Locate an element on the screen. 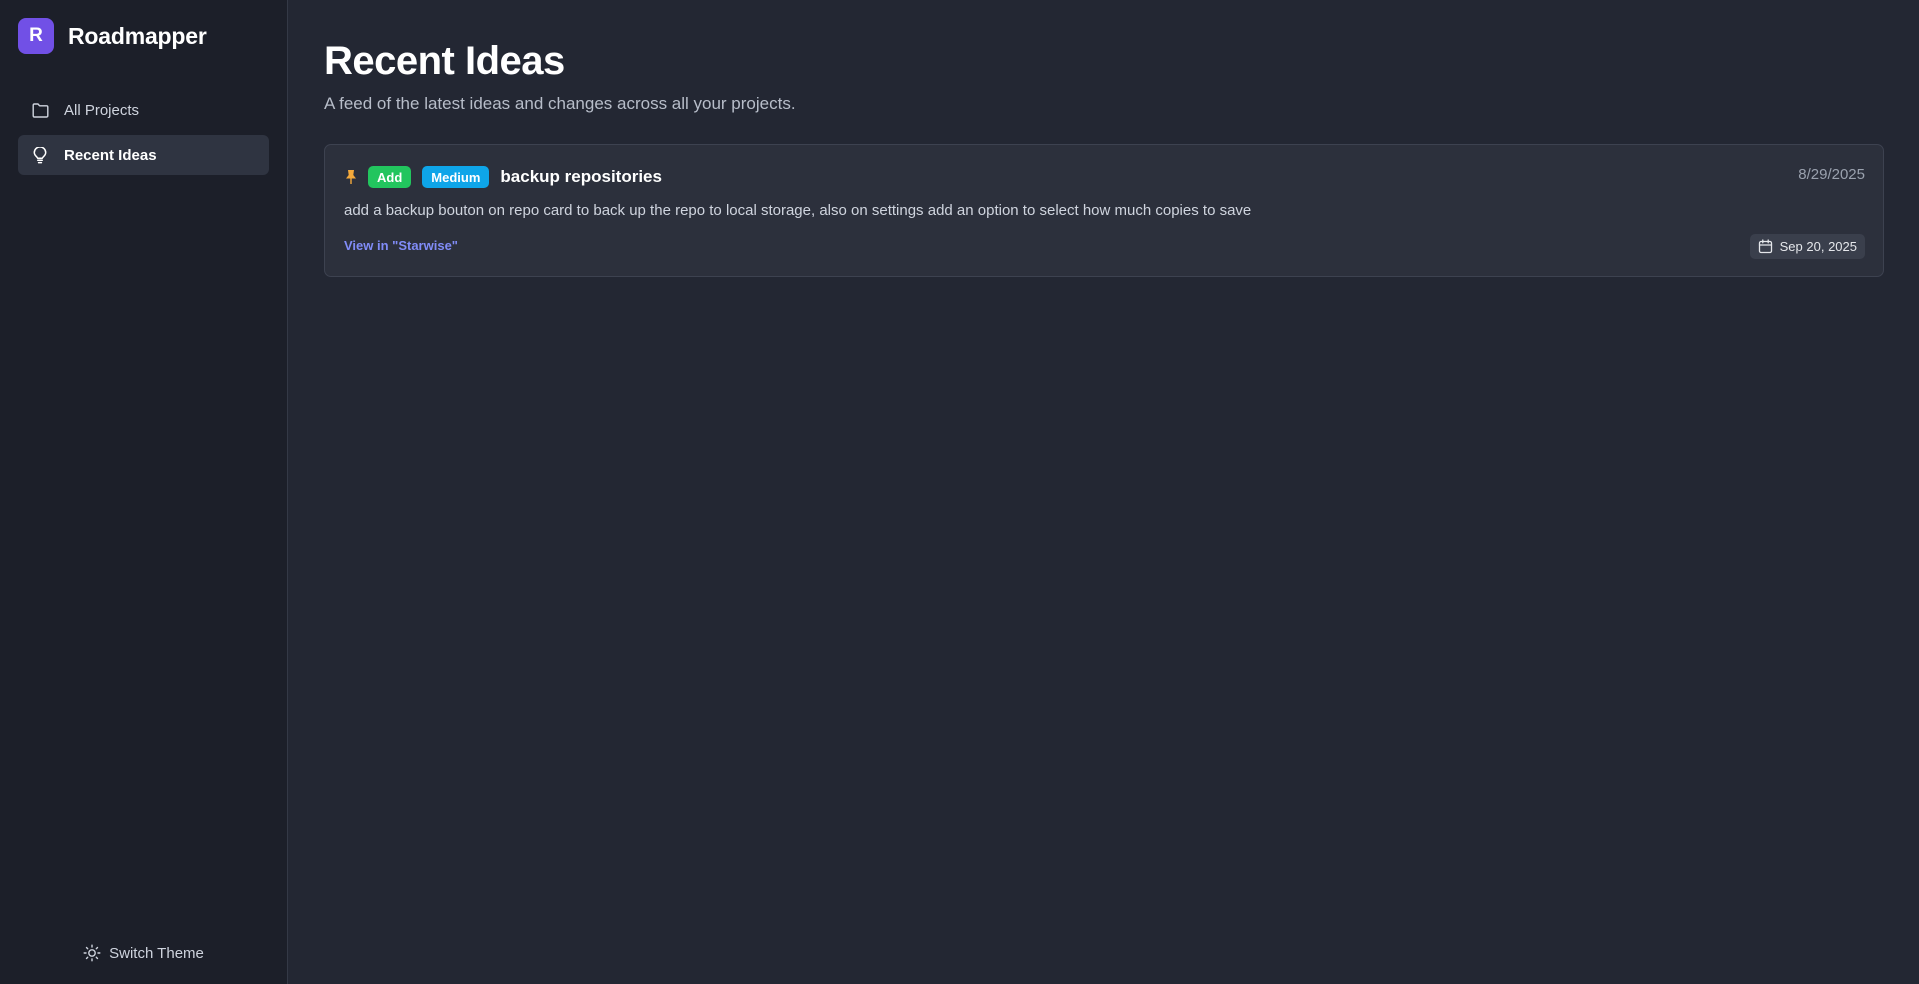 Image resolution: width=1919 pixels, height=984 pixels. type-badge: Add is located at coordinates (390, 177).